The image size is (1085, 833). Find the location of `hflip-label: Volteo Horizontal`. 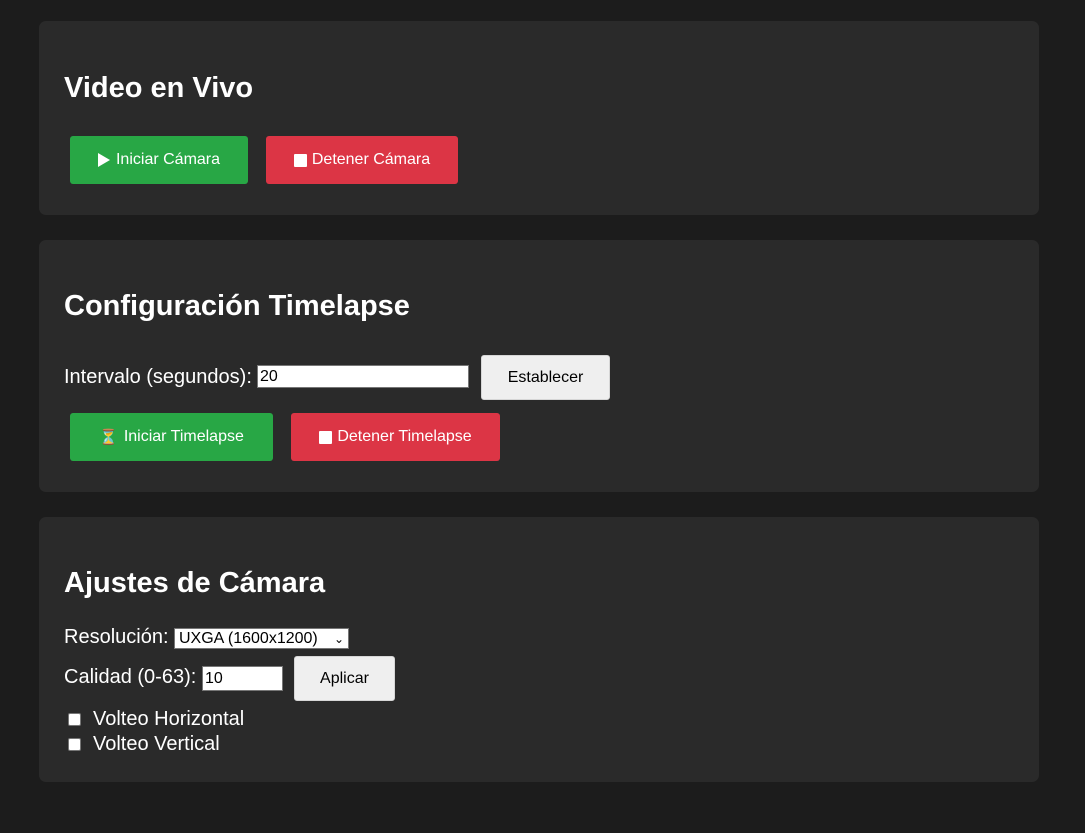

hflip-label: Volteo Horizontal is located at coordinates (168, 719).